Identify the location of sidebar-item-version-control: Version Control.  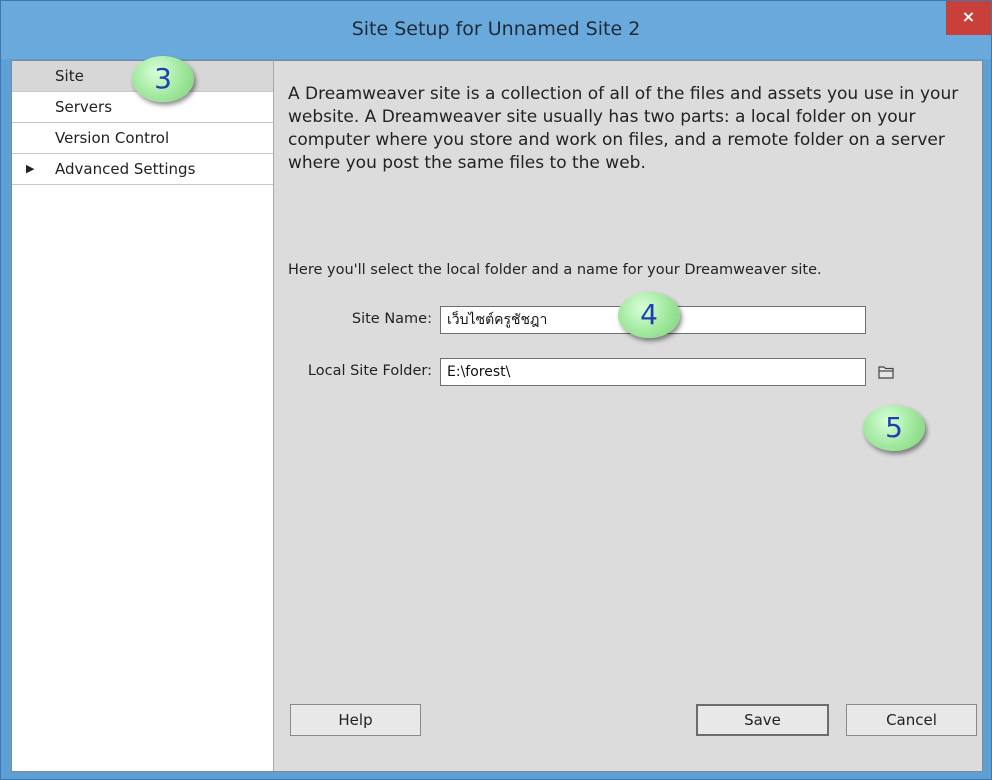
(142, 138).